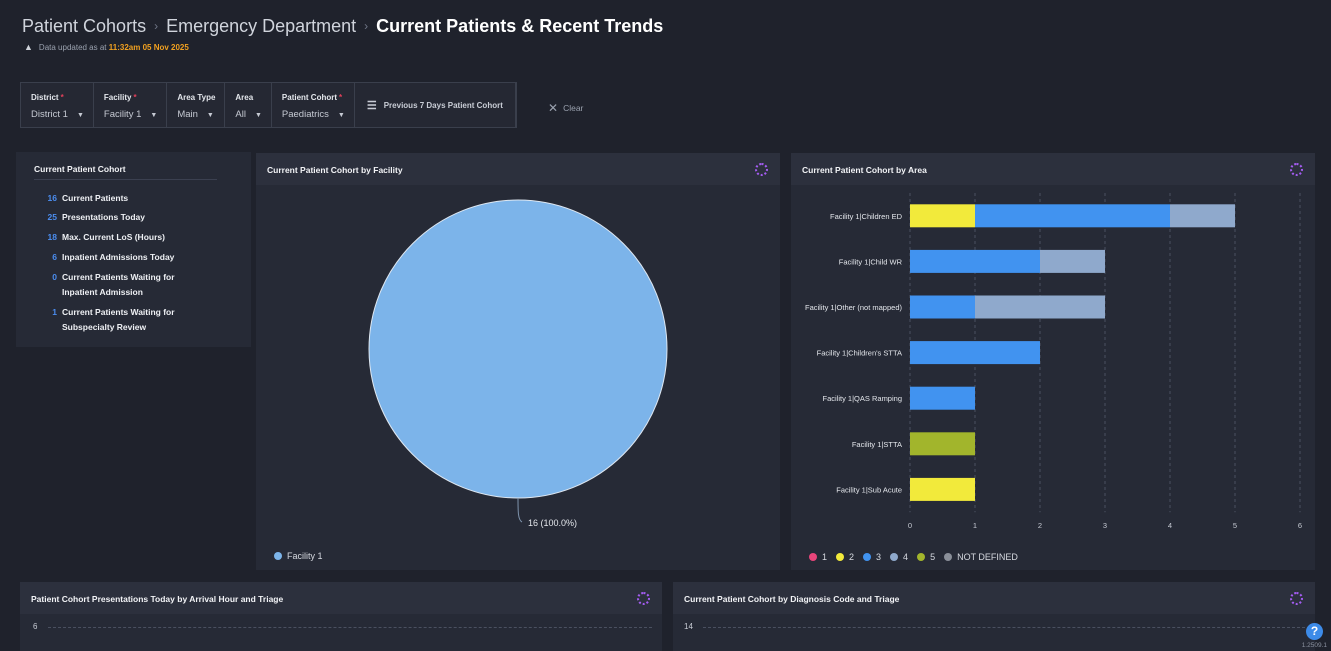  Describe the element at coordinates (95, 198) in the screenshot. I see `kpi-label: Current Patients` at that location.